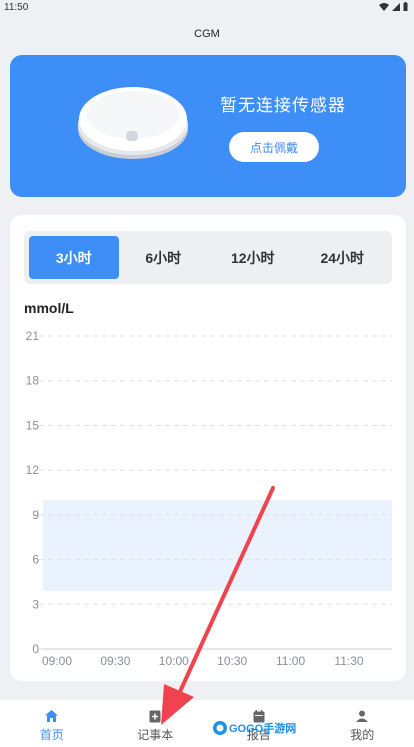 Image resolution: width=414 pixels, height=747 pixels. I want to click on bottom-nav: 首页 记事本 报告 我的, so click(207, 723).